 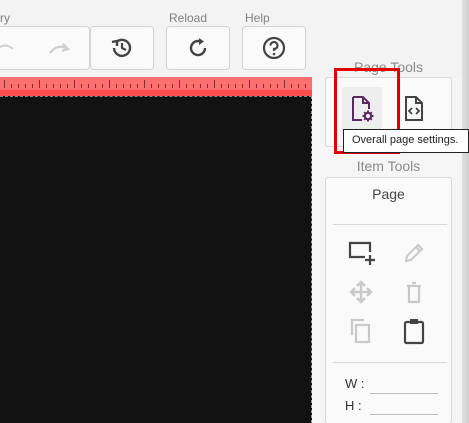 What do you see at coordinates (257, 18) in the screenshot?
I see `help-group-label: Help` at bounding box center [257, 18].